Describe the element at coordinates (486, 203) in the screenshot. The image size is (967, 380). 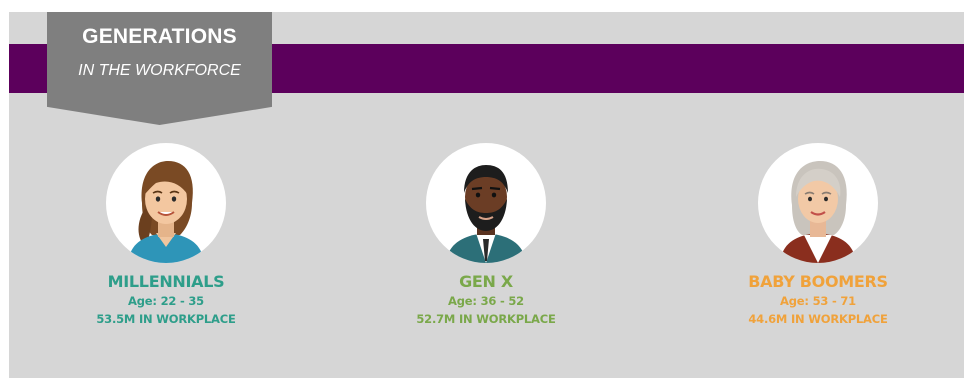
I see `bearded-man-avatar-icon` at that location.